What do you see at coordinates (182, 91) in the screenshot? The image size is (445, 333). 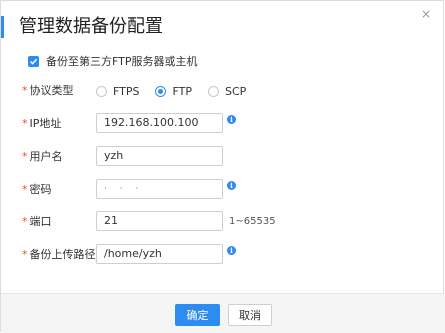 I see `radio-ftp-label: FTP` at bounding box center [182, 91].